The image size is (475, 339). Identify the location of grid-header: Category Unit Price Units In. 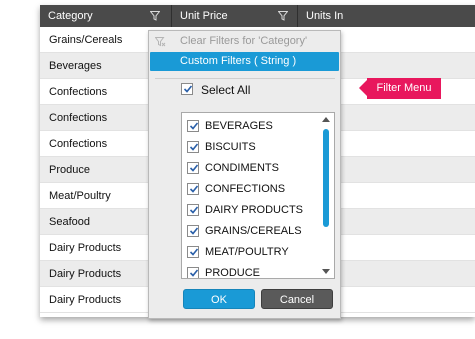
(257, 16).